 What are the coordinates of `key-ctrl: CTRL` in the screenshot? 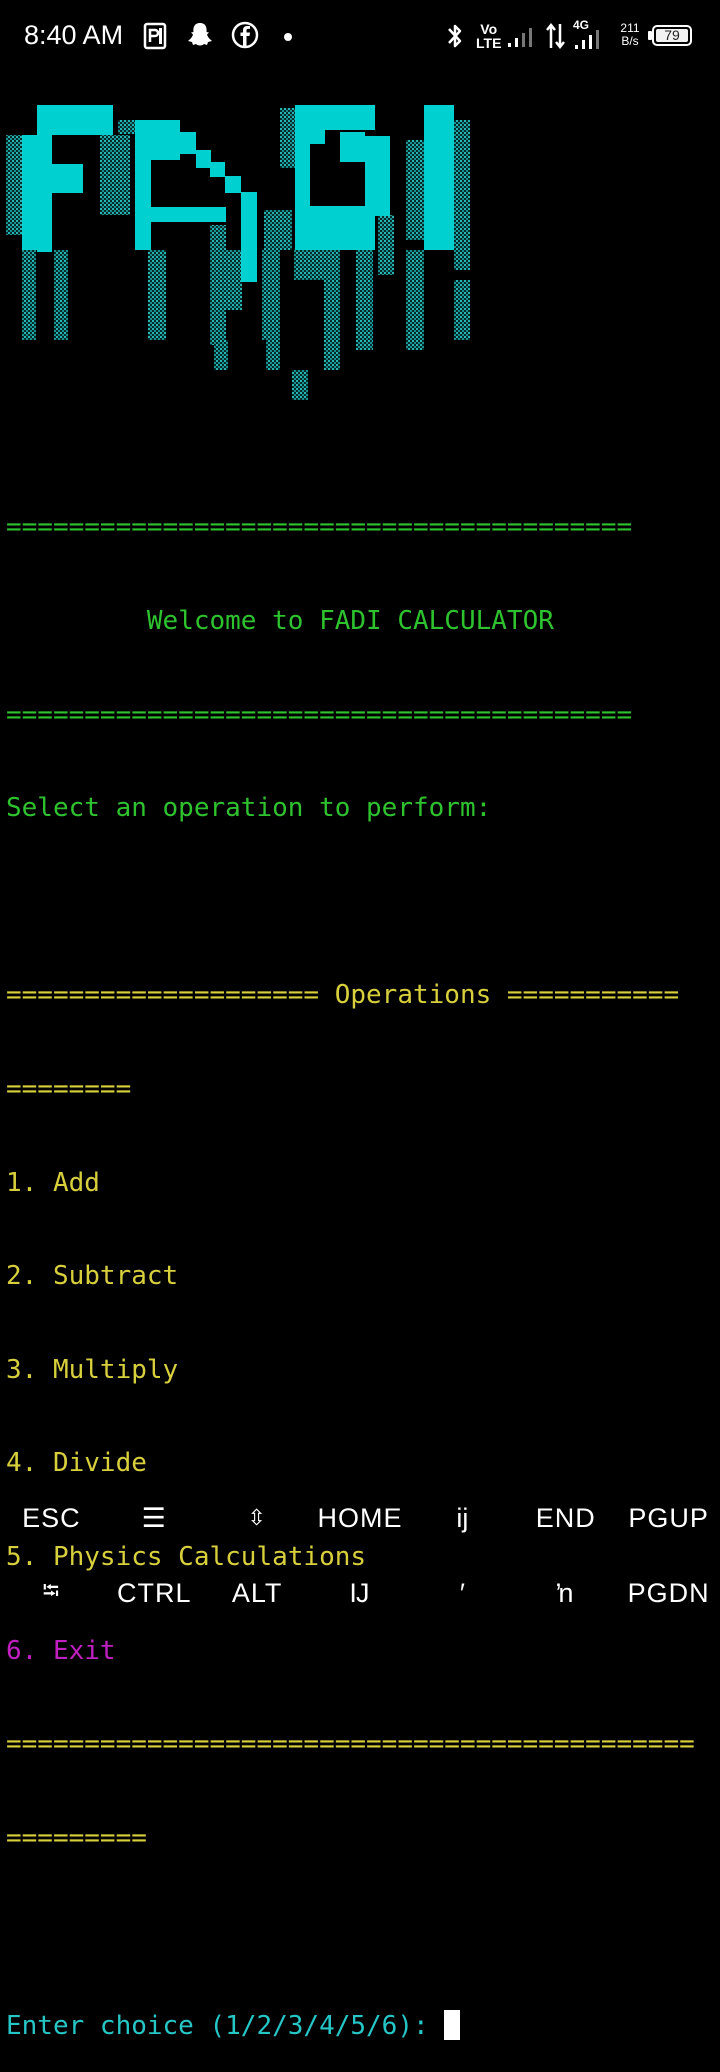 It's located at (154, 1593).